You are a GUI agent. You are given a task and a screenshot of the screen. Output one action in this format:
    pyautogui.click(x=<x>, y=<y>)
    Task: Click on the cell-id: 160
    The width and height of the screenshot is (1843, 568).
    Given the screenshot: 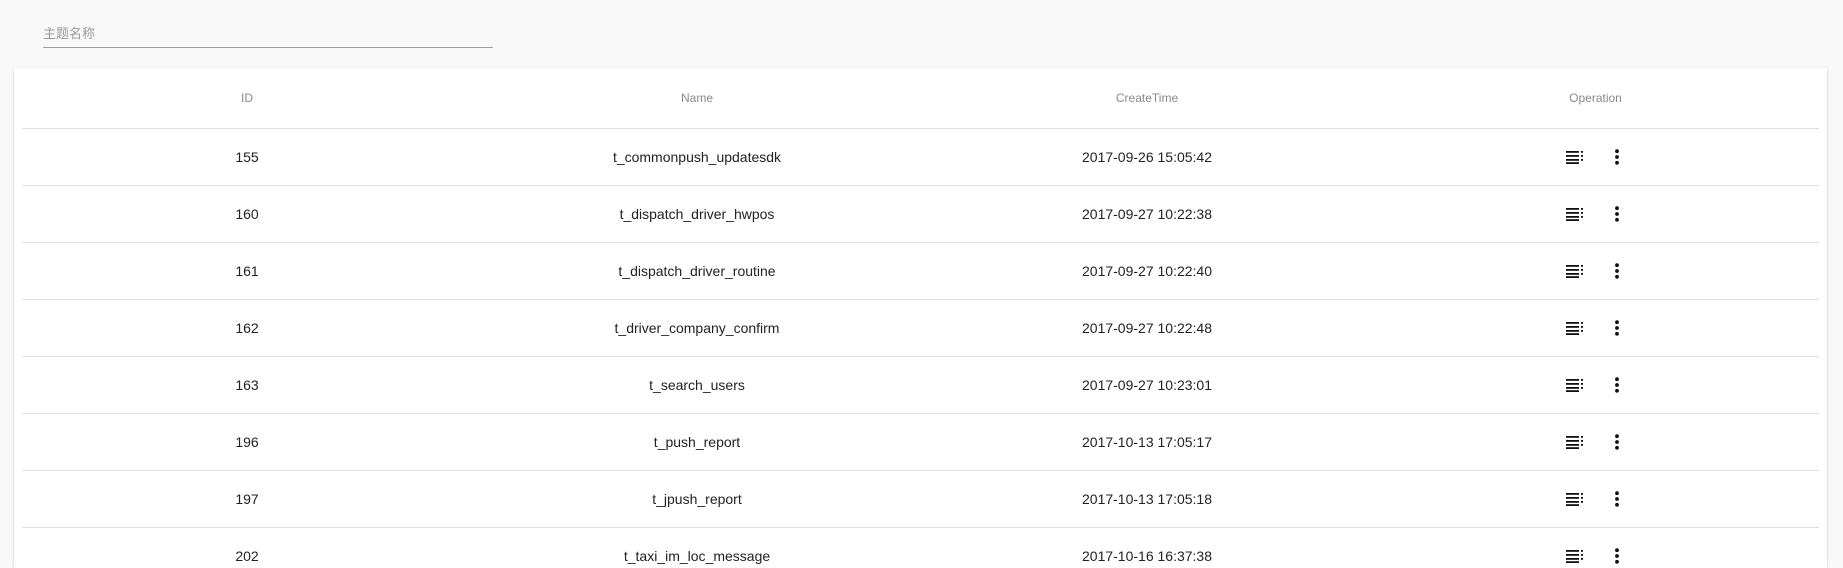 What is the action you would take?
    pyautogui.click(x=247, y=214)
    